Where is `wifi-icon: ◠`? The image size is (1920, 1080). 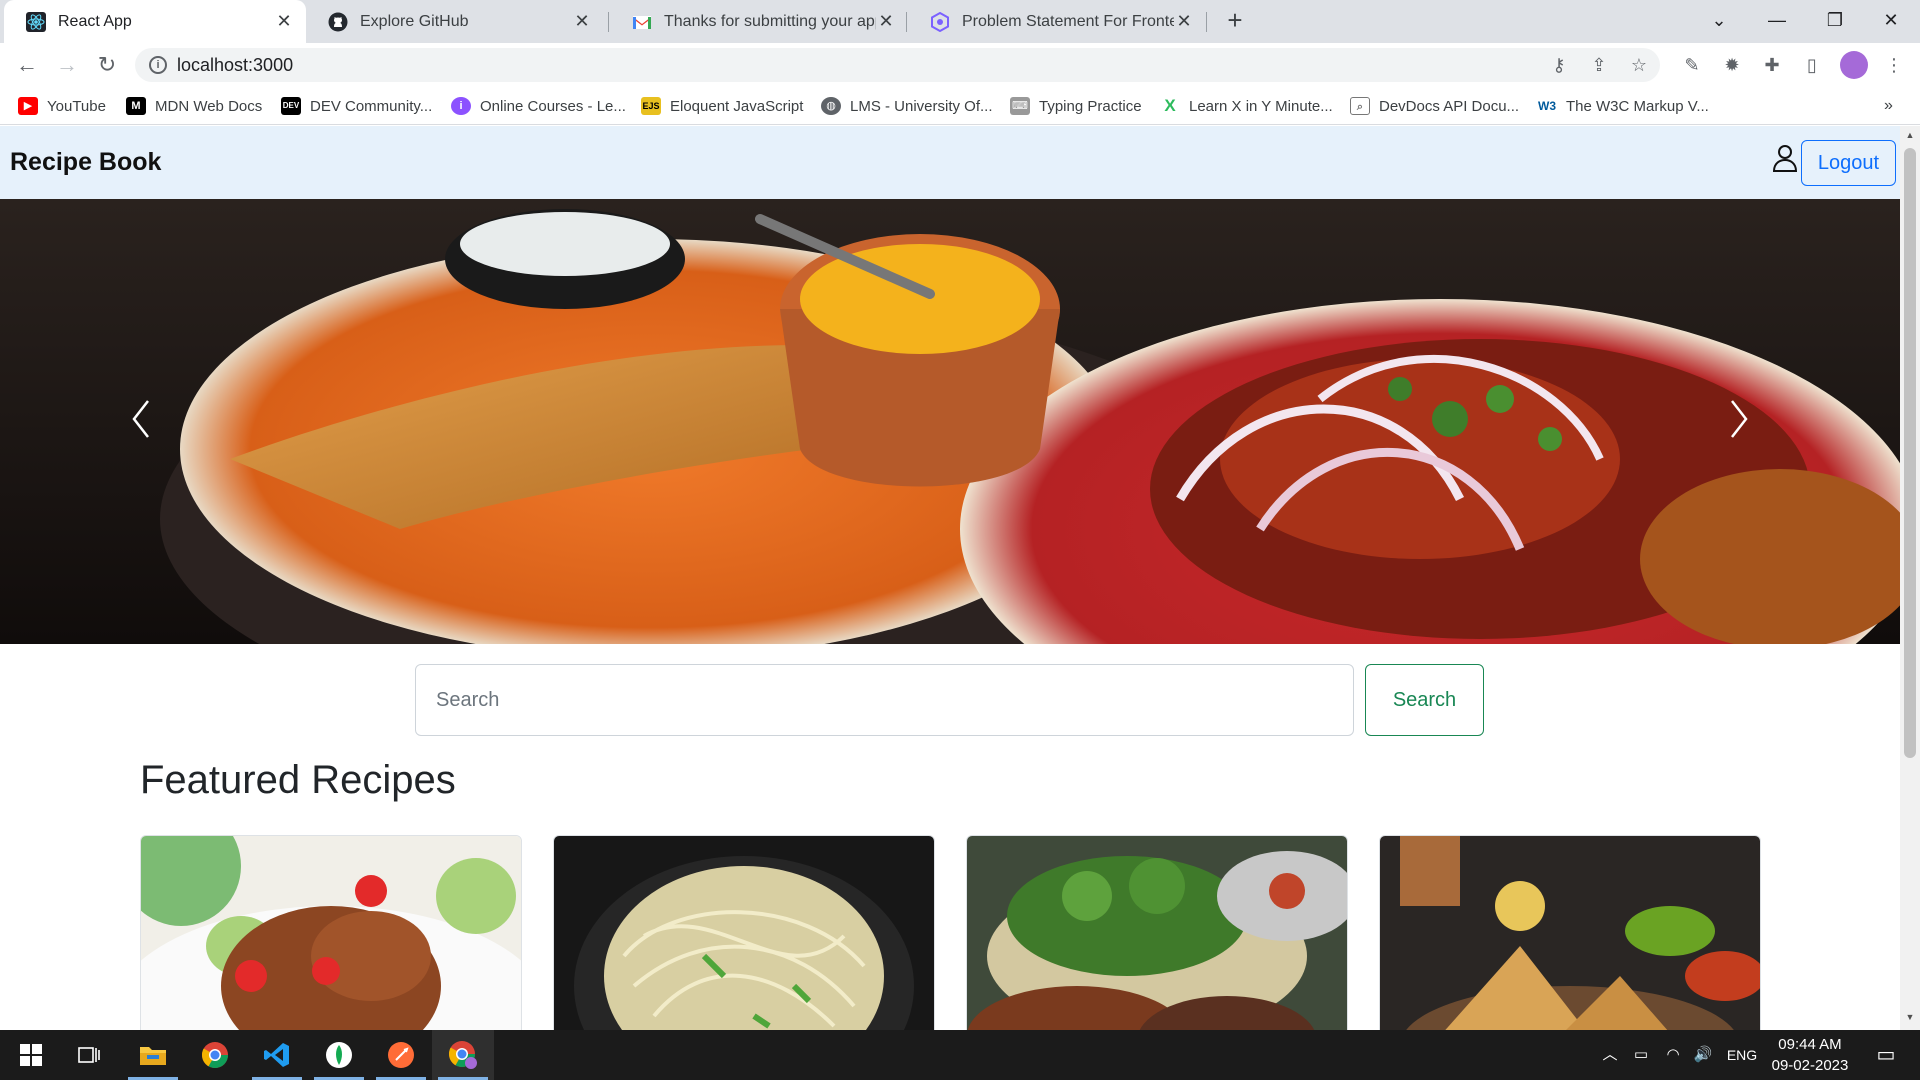
wifi-icon: ◠ is located at coordinates (1673, 1055).